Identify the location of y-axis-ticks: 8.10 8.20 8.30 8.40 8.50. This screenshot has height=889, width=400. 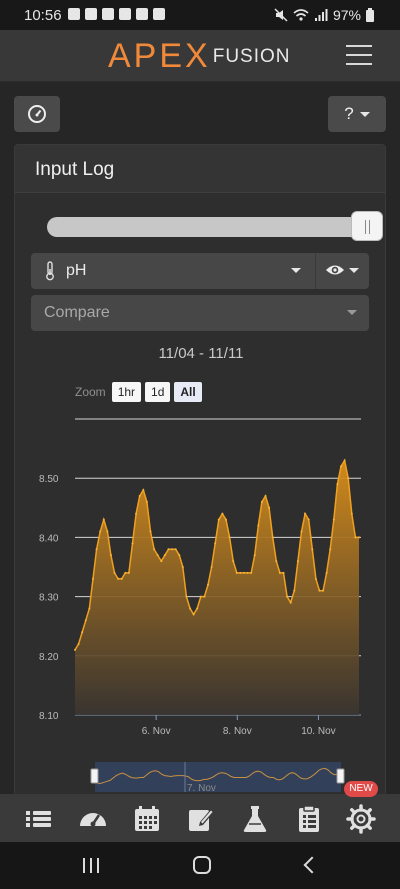
(49, 598).